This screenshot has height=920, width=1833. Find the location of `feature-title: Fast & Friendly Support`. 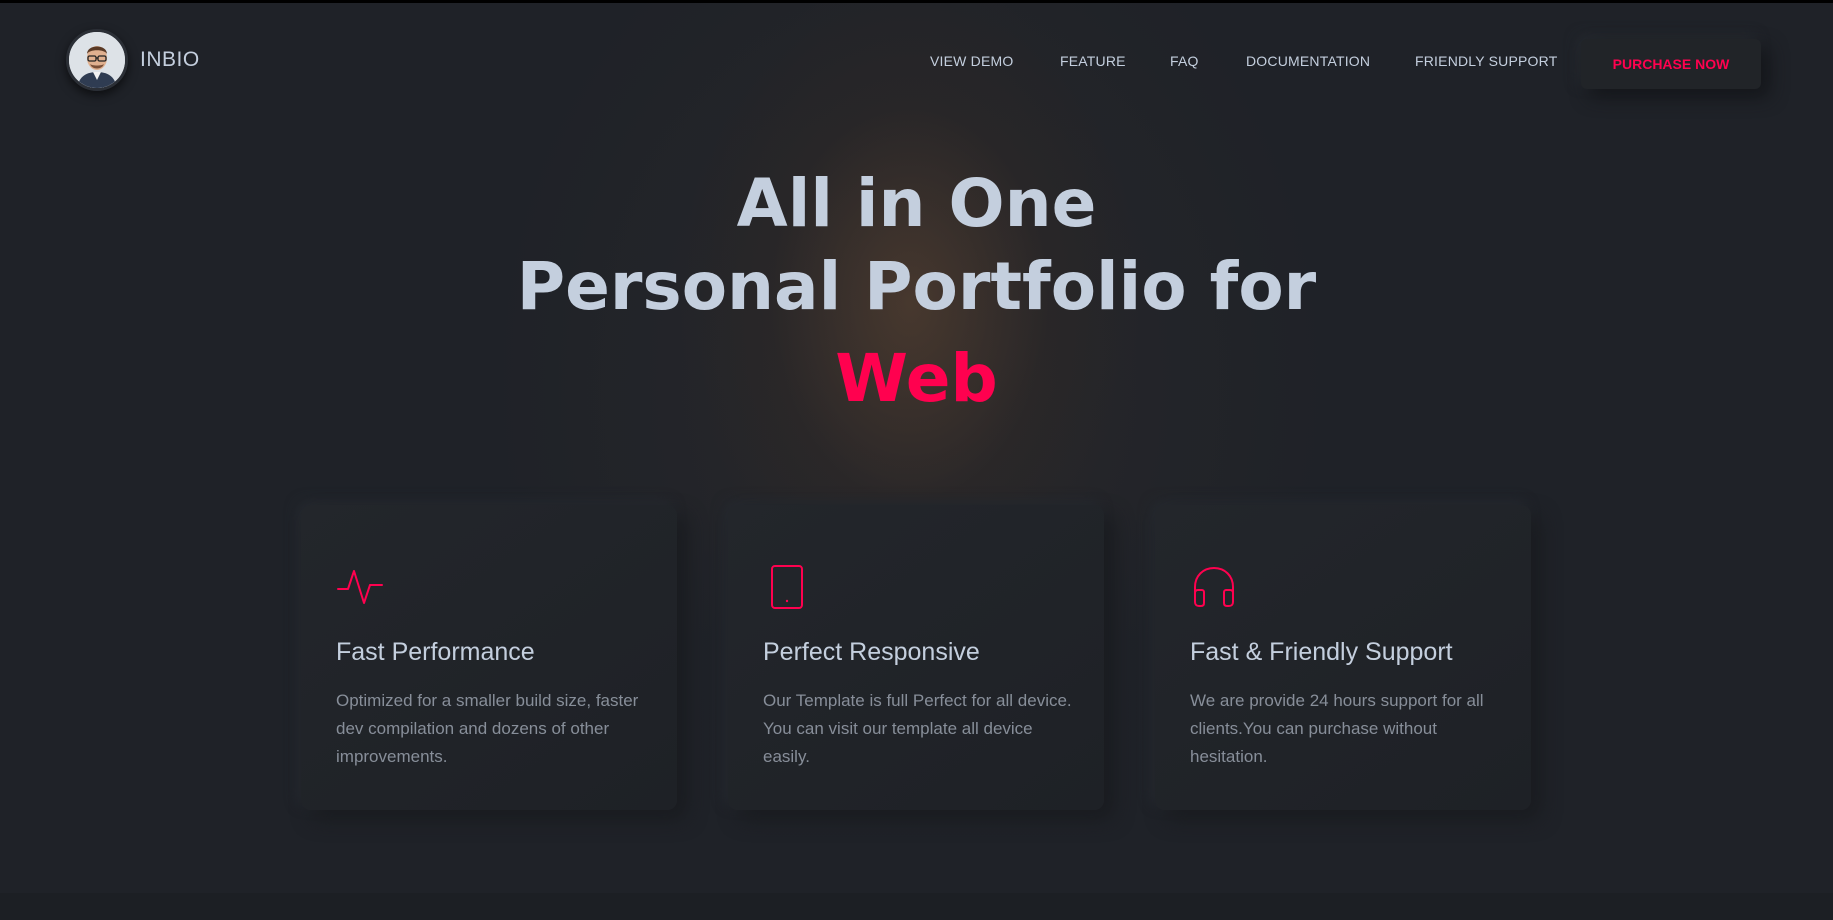

feature-title: Fast & Friendly Support is located at coordinates (1321, 652).